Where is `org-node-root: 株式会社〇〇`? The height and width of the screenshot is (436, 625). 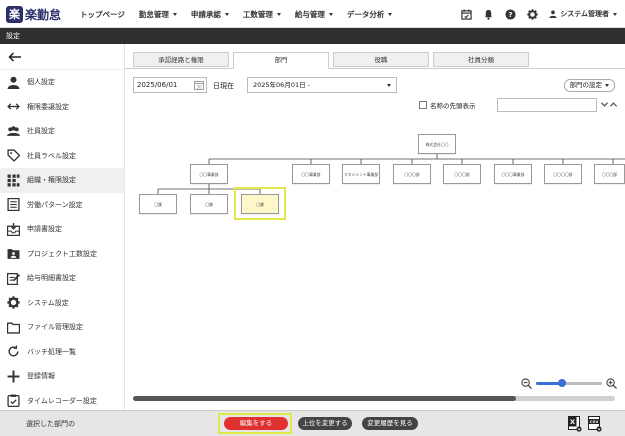
org-node-root: 株式会社〇〇 is located at coordinates (437, 144).